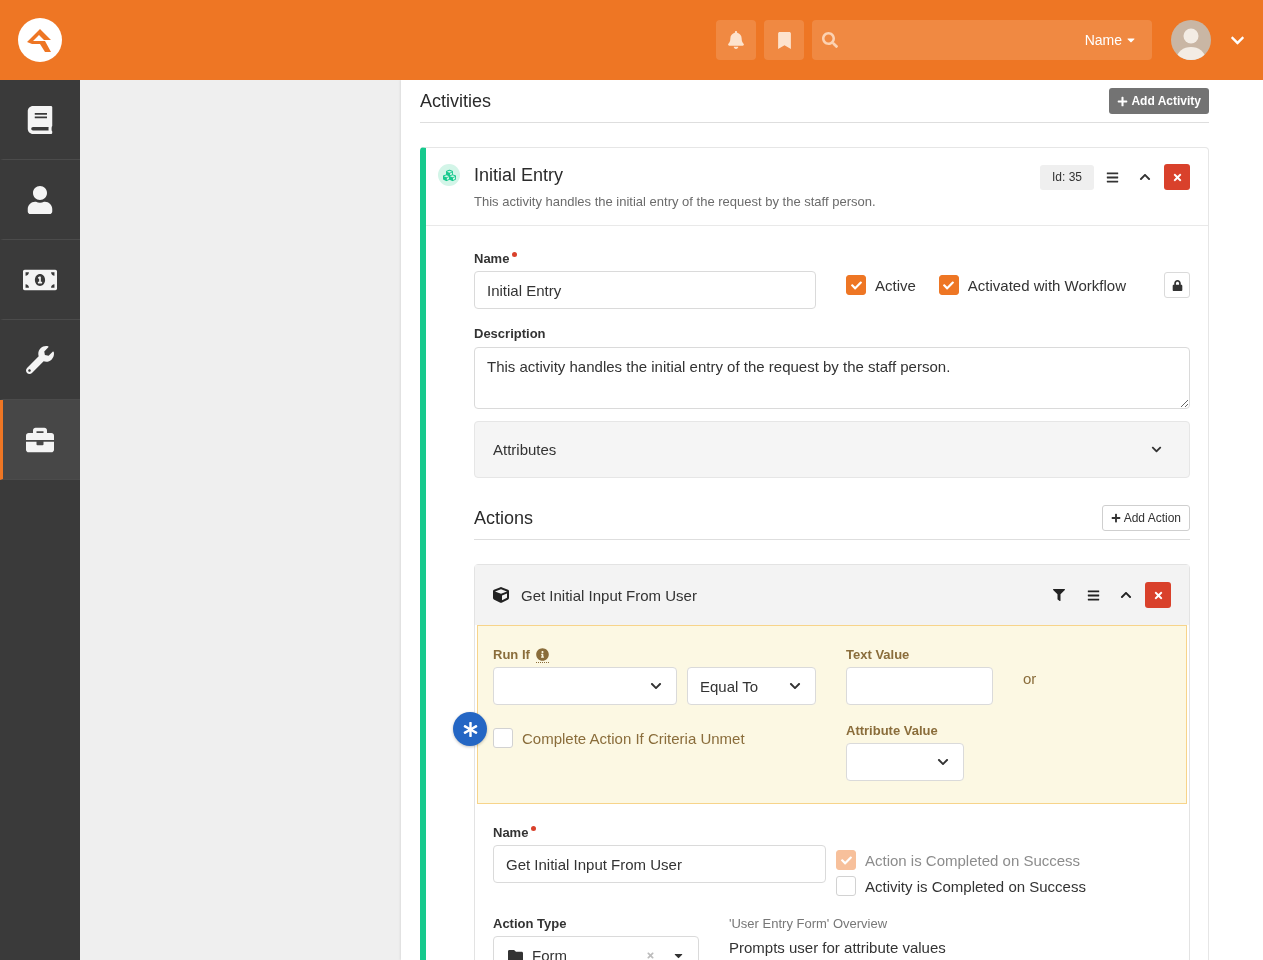  What do you see at coordinates (585, 686) in the screenshot?
I see `field-dropdown` at bounding box center [585, 686].